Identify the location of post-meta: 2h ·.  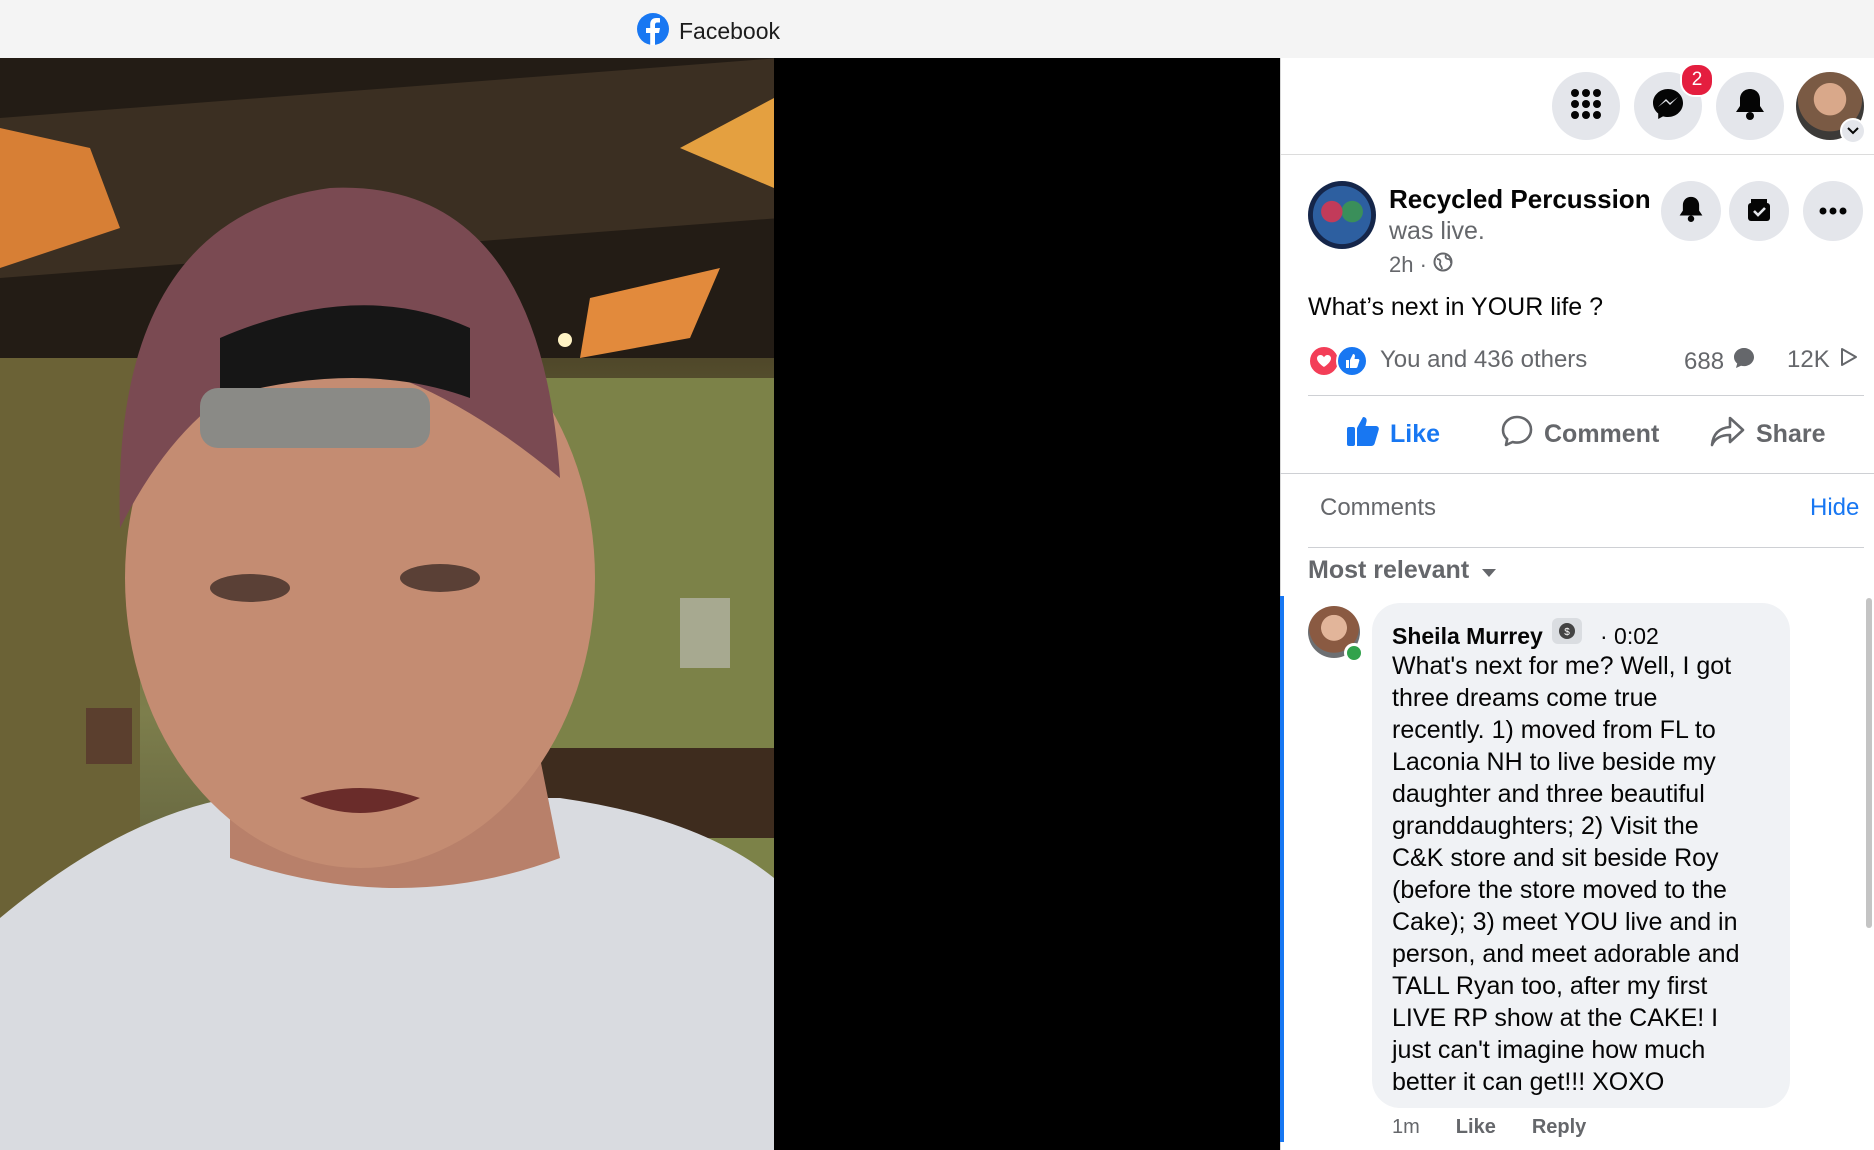
(1421, 265).